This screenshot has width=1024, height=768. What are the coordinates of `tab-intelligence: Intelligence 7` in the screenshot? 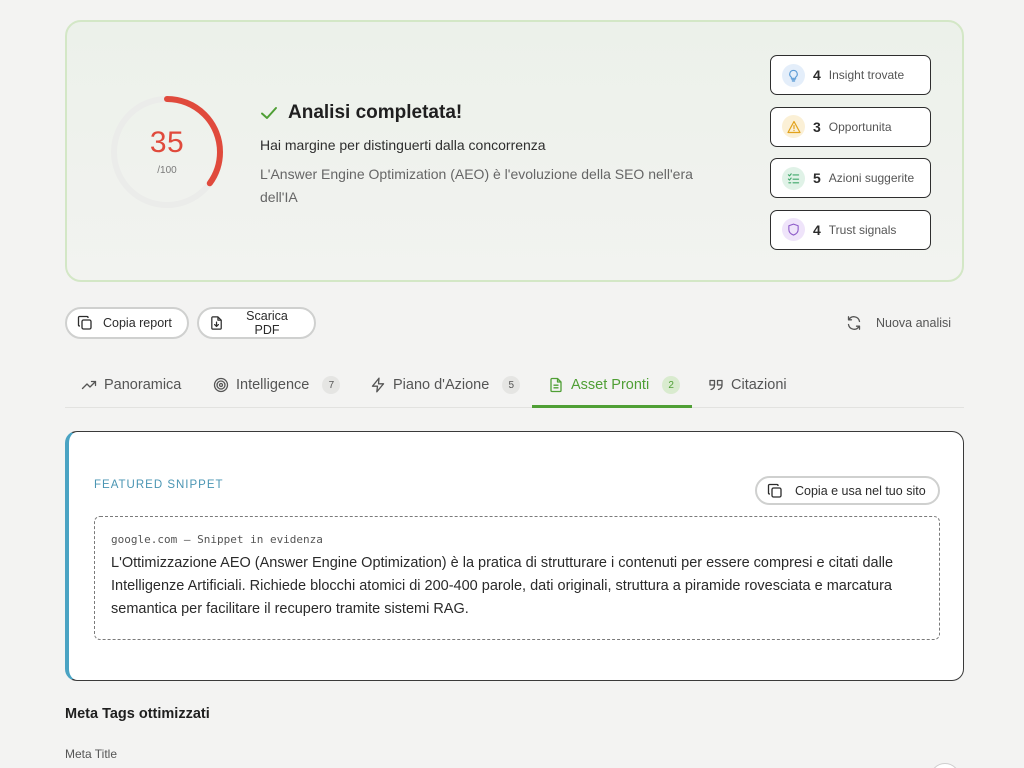 It's located at (277, 385).